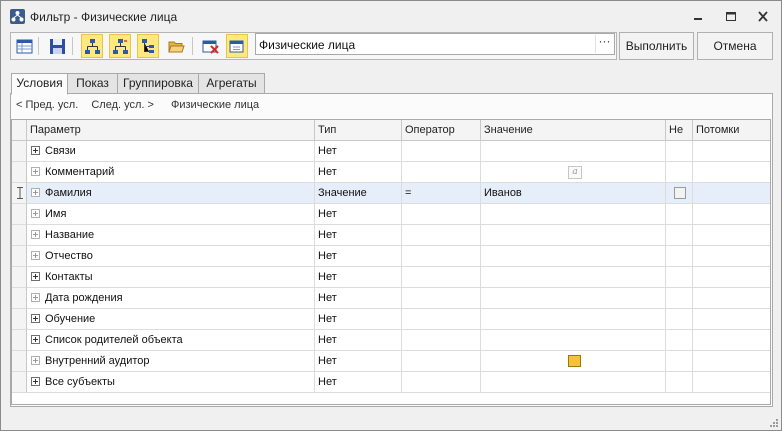 The width and height of the screenshot is (782, 431). What do you see at coordinates (574, 361) in the screenshot?
I see `yellow-checkbox-icon` at bounding box center [574, 361].